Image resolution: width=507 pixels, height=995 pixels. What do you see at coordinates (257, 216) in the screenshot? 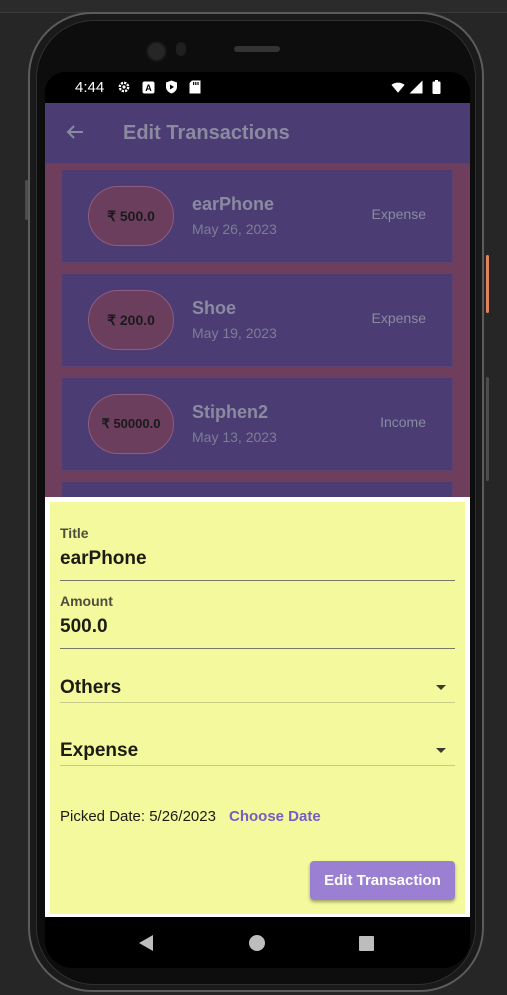
I see `transaction-card: ₹ 500.0 earPhone May 26, 2023 Expense` at bounding box center [257, 216].